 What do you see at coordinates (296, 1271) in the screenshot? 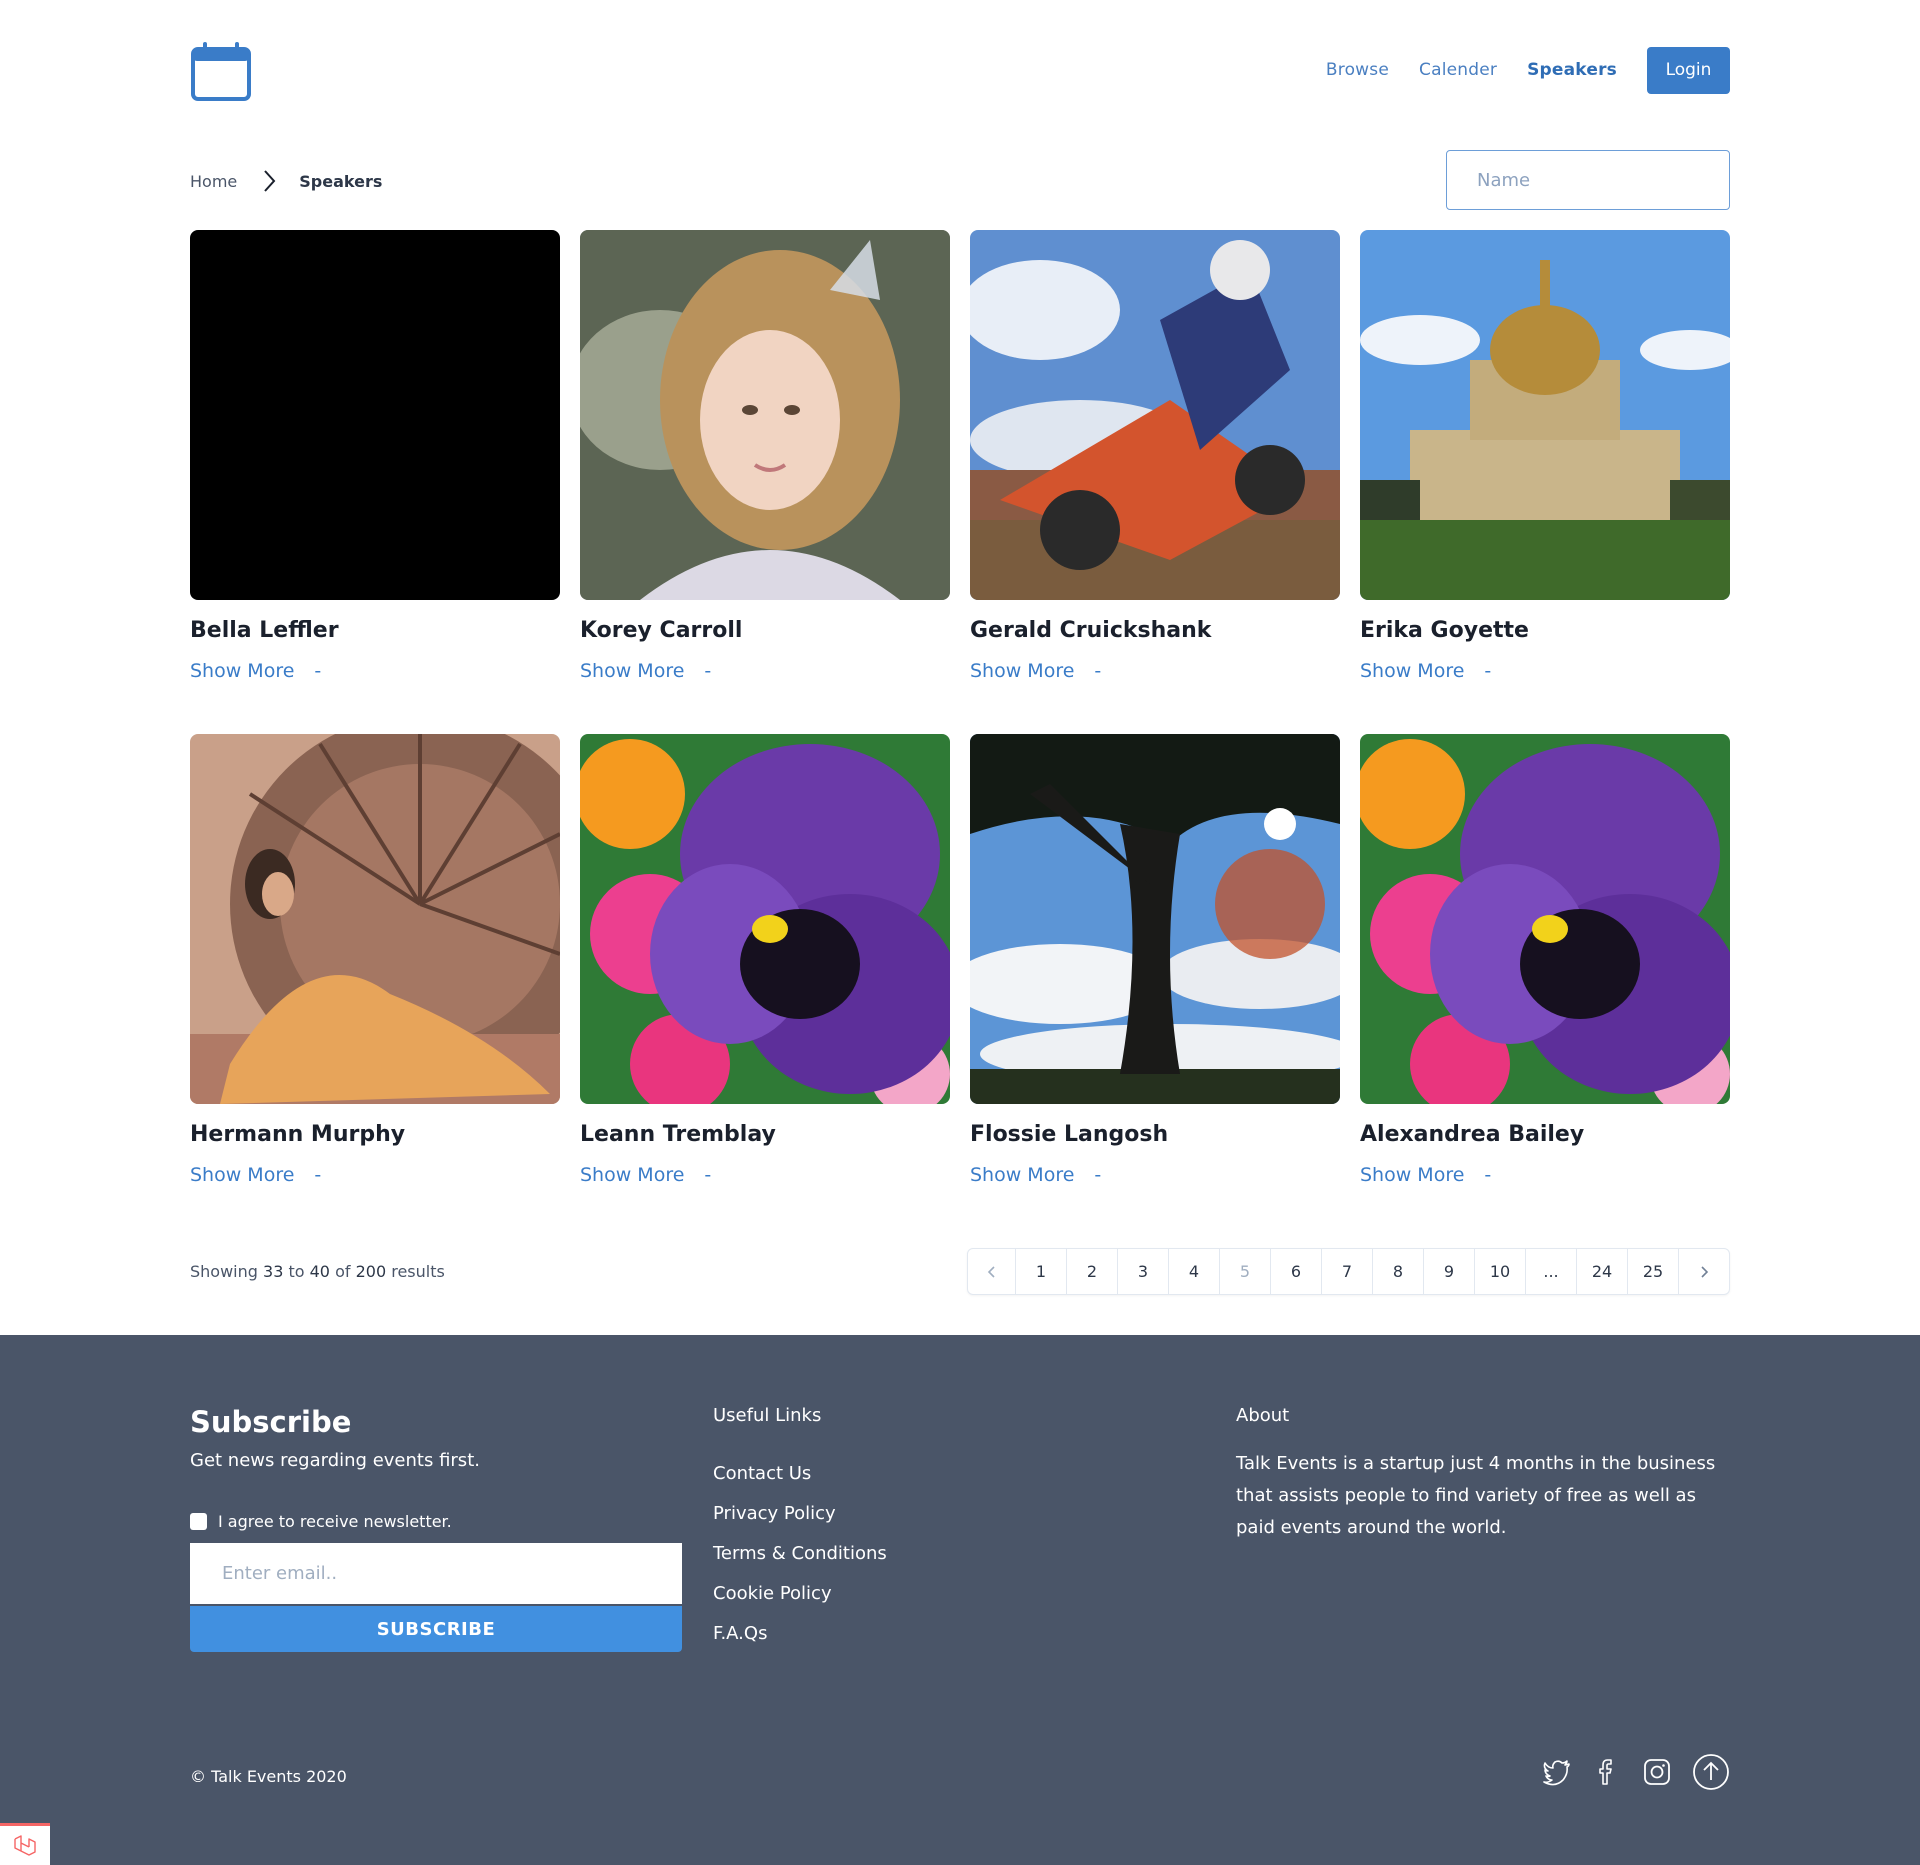
I see `results-to-word: to` at bounding box center [296, 1271].